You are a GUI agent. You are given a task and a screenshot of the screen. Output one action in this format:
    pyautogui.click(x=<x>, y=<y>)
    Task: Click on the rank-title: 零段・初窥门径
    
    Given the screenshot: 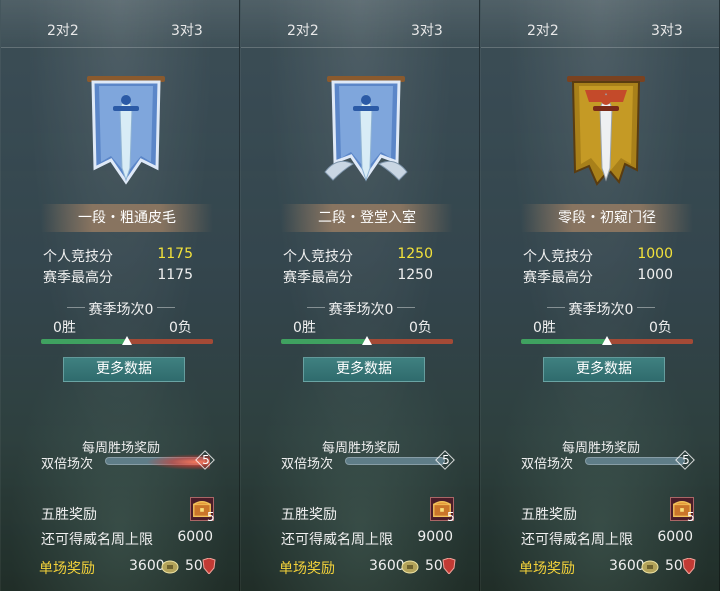 What is the action you would take?
    pyautogui.click(x=607, y=218)
    